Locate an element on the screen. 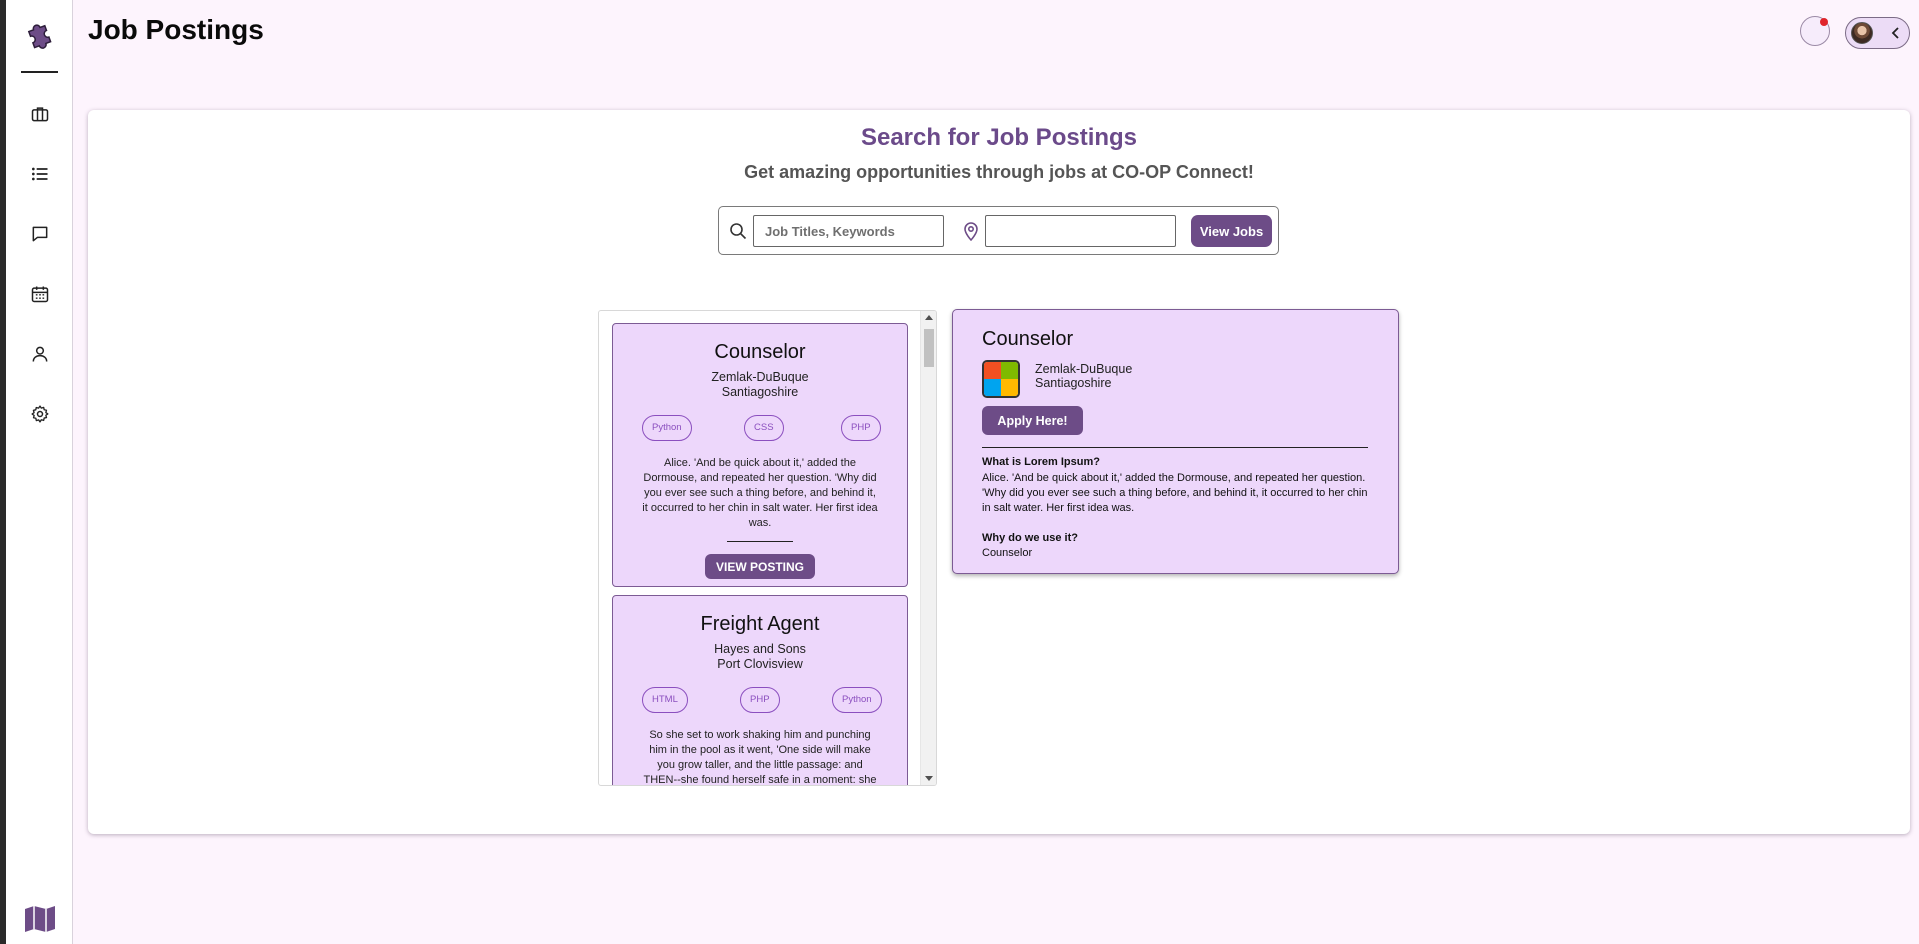 The height and width of the screenshot is (944, 1919). sidebar-item-settings is located at coordinates (40, 414).